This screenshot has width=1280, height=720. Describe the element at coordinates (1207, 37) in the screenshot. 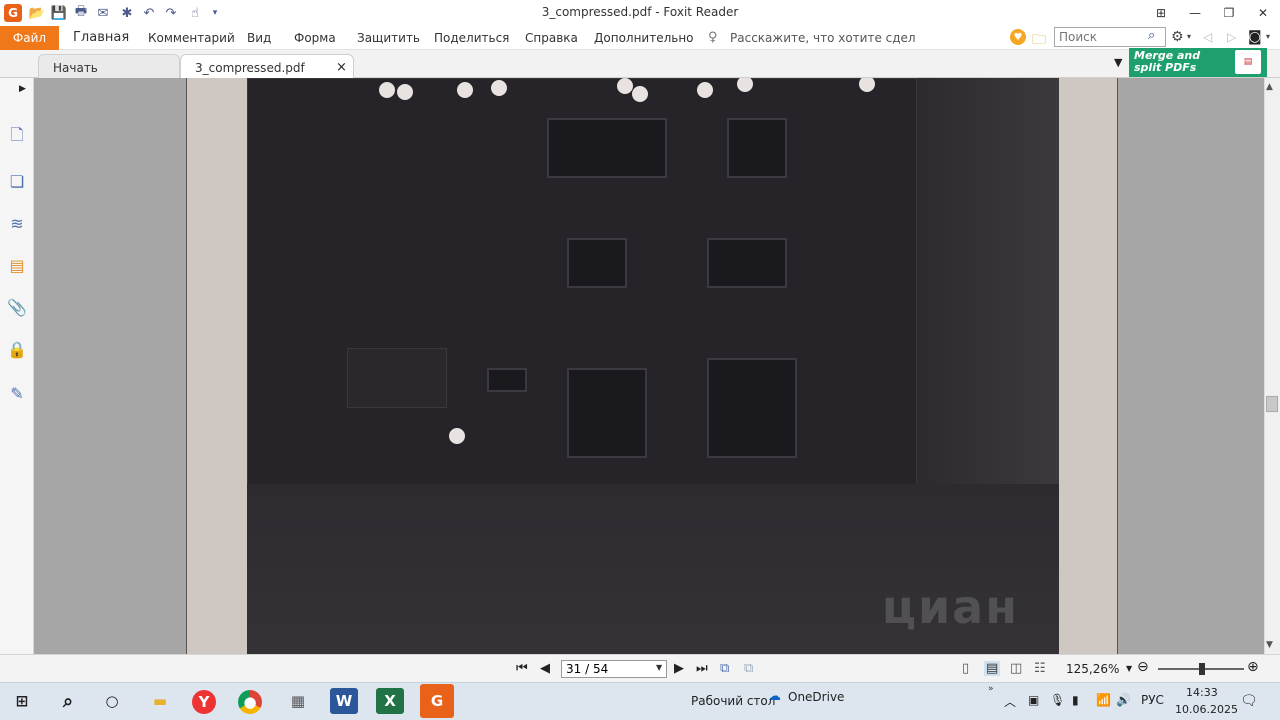

I see `back-arrow-icon: ◁` at that location.